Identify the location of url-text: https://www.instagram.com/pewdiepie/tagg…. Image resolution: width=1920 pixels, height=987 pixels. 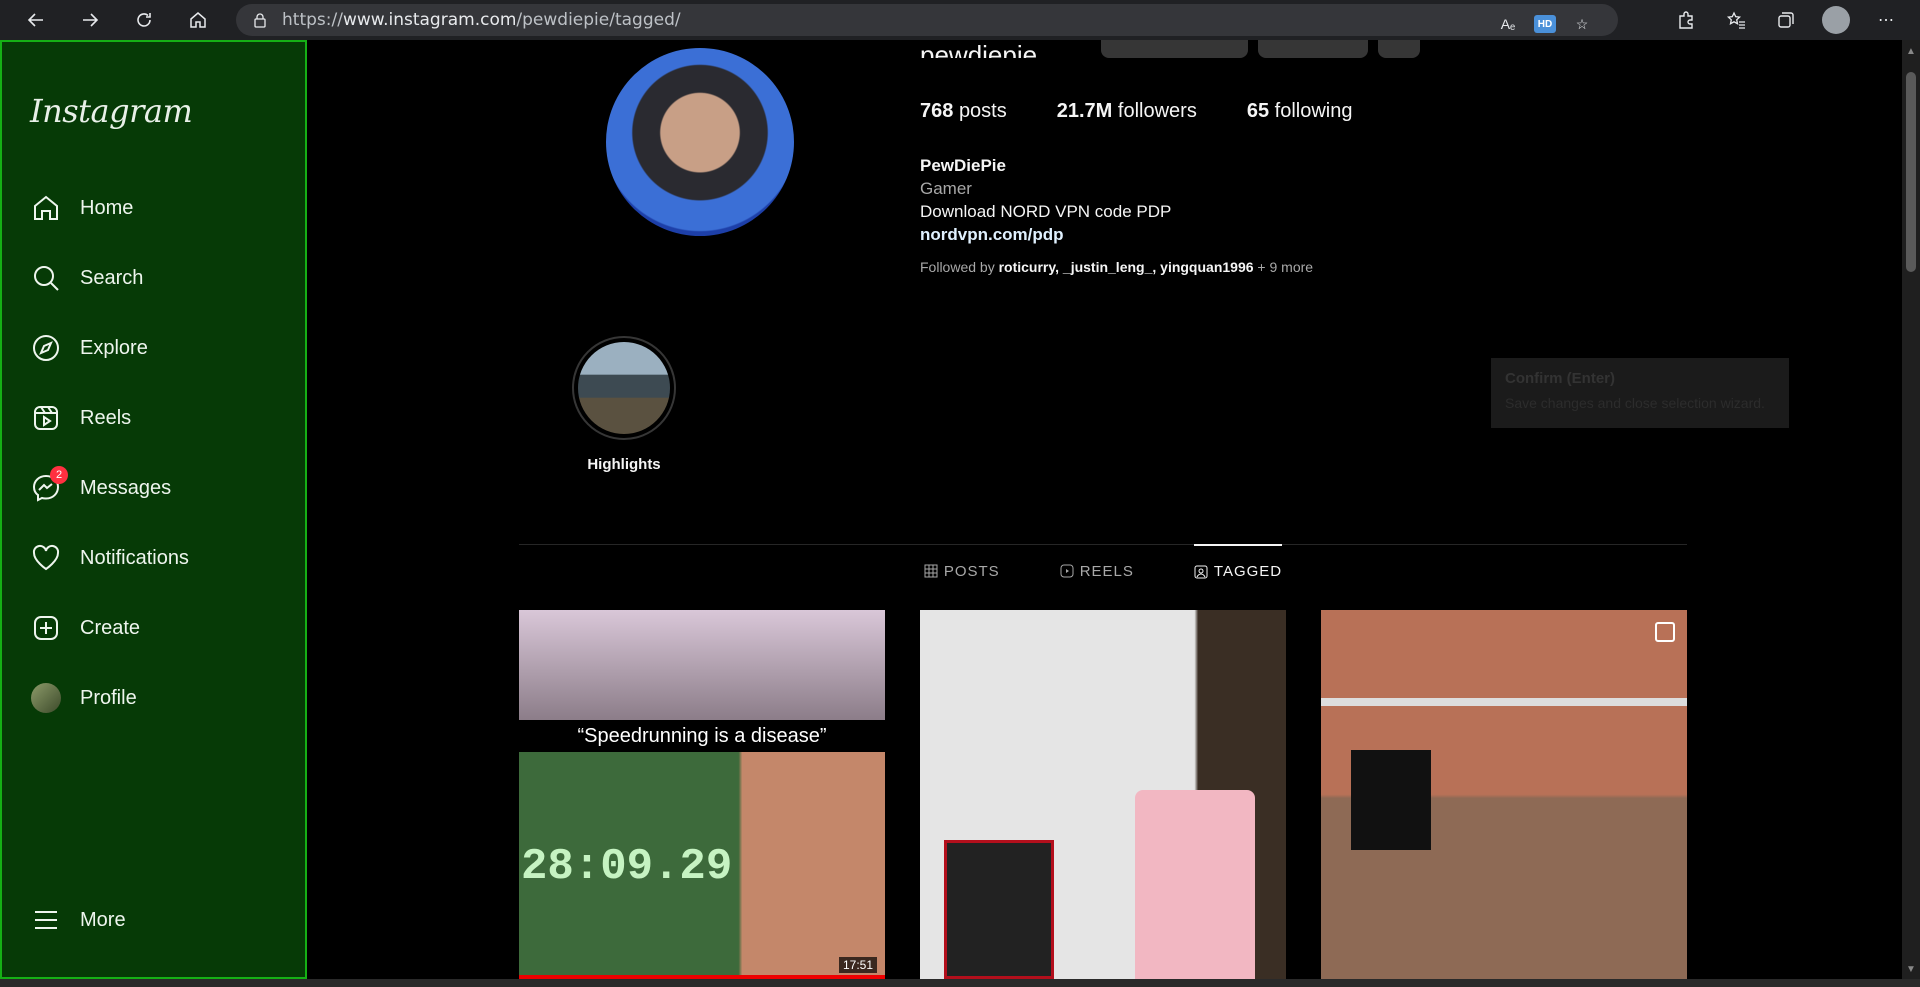
(481, 20).